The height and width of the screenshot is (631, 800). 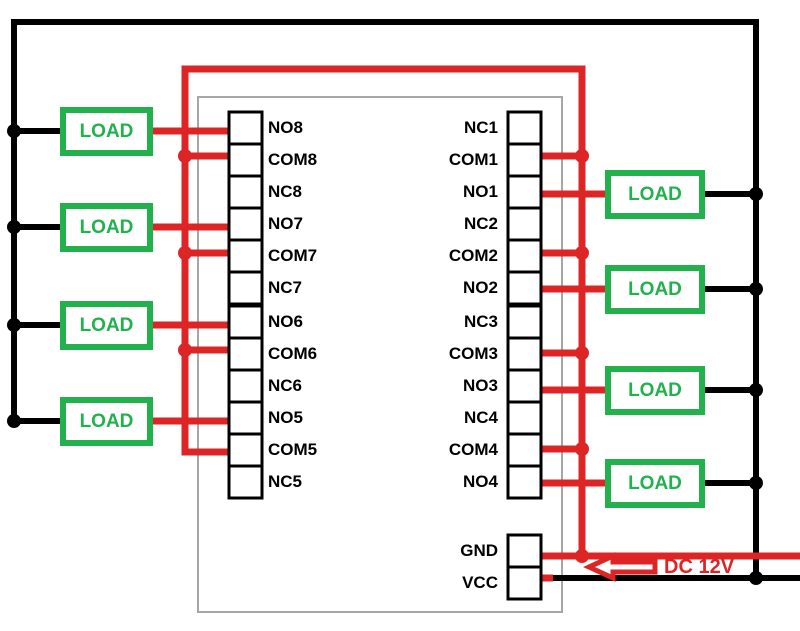 I want to click on terminal-label-no3: NO3, so click(x=480, y=385).